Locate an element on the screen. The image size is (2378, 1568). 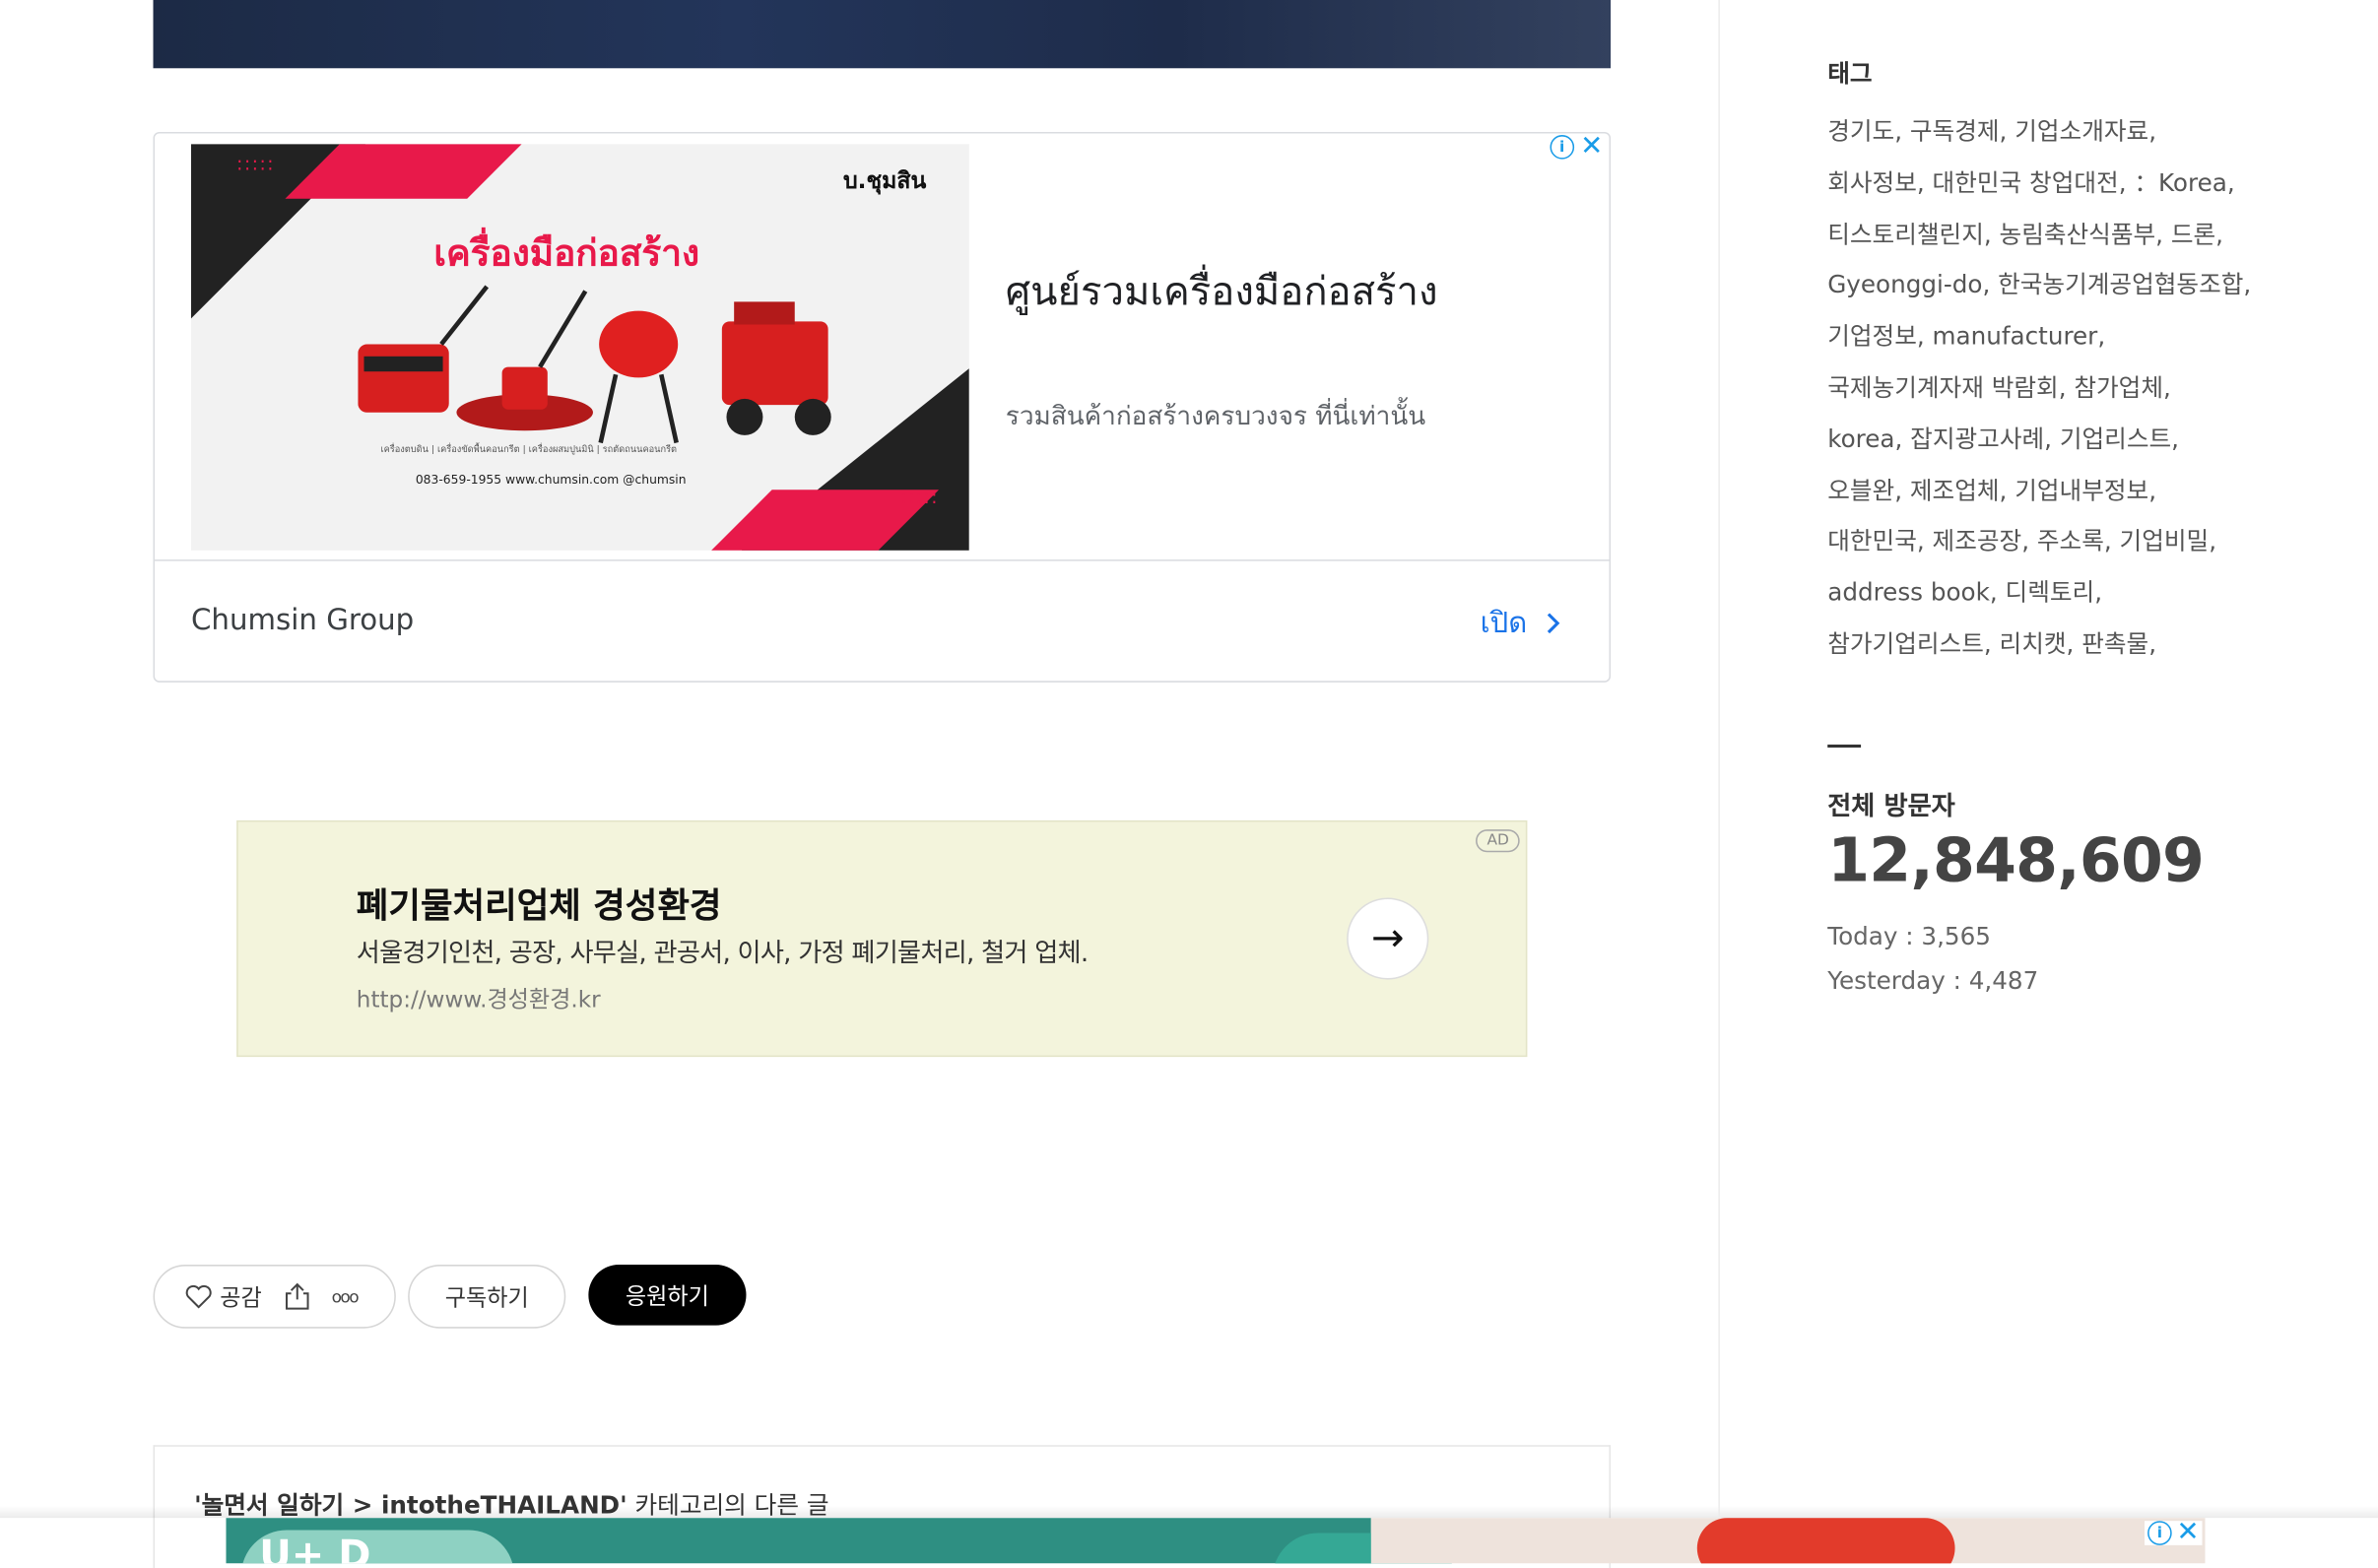
tag-link: 한국농기계공업협동조합 is located at coordinates (2120, 285).